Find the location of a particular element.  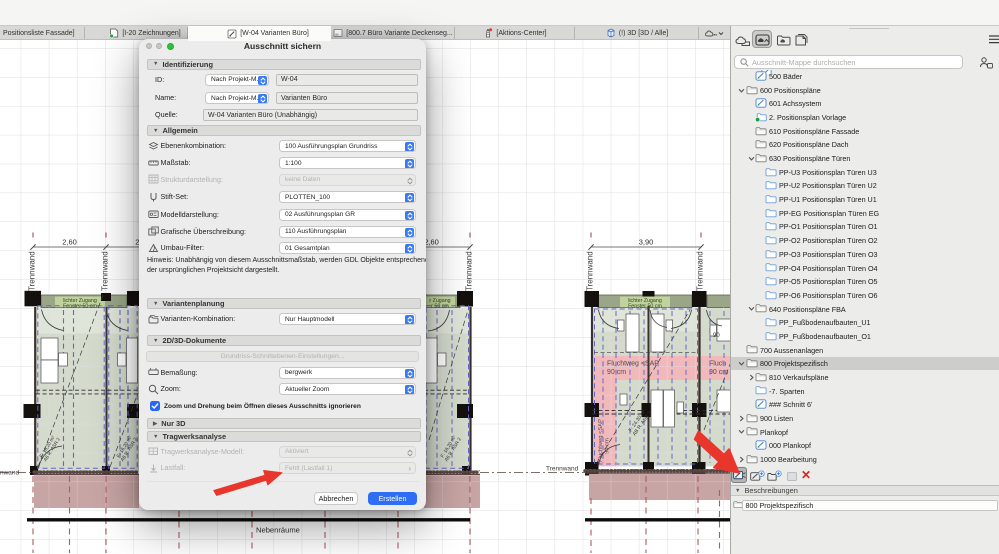

svg-text: 90 is located at coordinates (716, 336).